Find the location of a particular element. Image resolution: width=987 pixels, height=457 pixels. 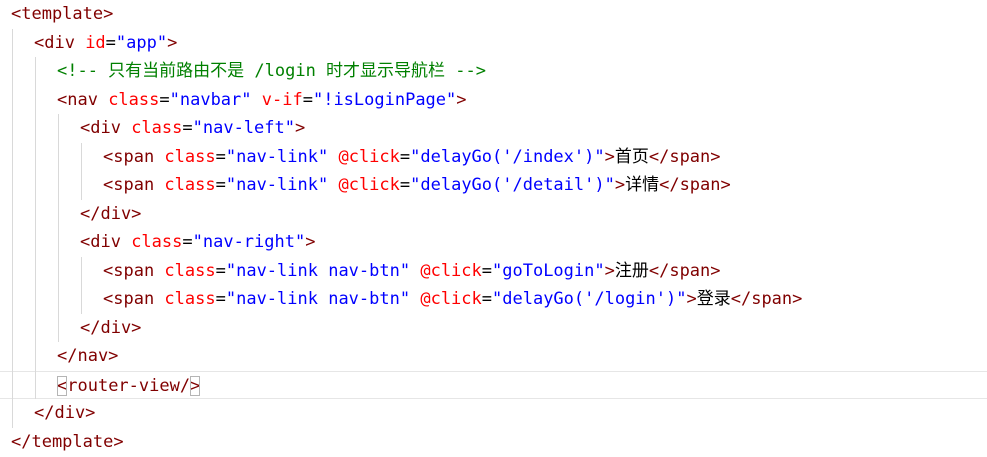

code-token-value: "goToLogin" is located at coordinates (548, 270).